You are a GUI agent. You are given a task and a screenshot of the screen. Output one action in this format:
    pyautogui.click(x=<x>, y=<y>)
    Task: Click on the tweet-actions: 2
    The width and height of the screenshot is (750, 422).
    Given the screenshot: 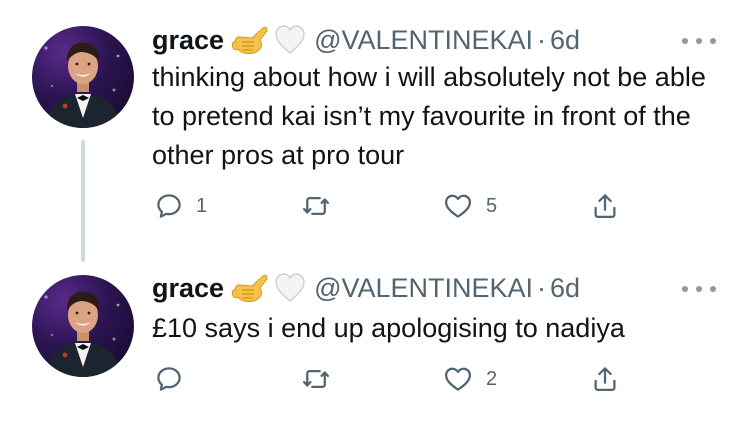 What is the action you would take?
    pyautogui.click(x=390, y=379)
    